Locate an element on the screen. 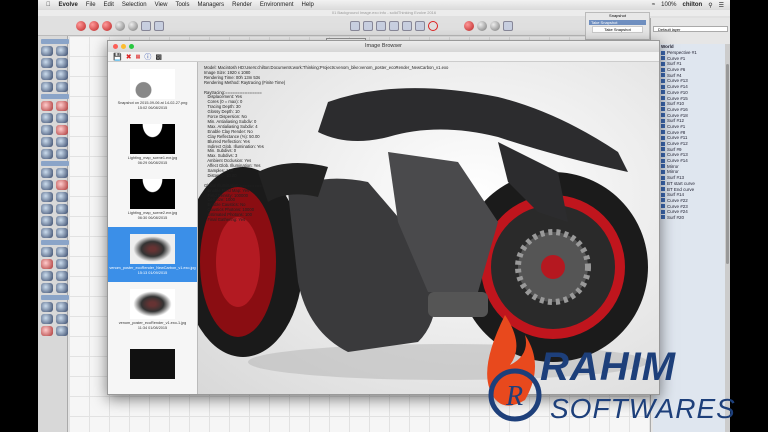  panel-icon is located at coordinates (508, 25).